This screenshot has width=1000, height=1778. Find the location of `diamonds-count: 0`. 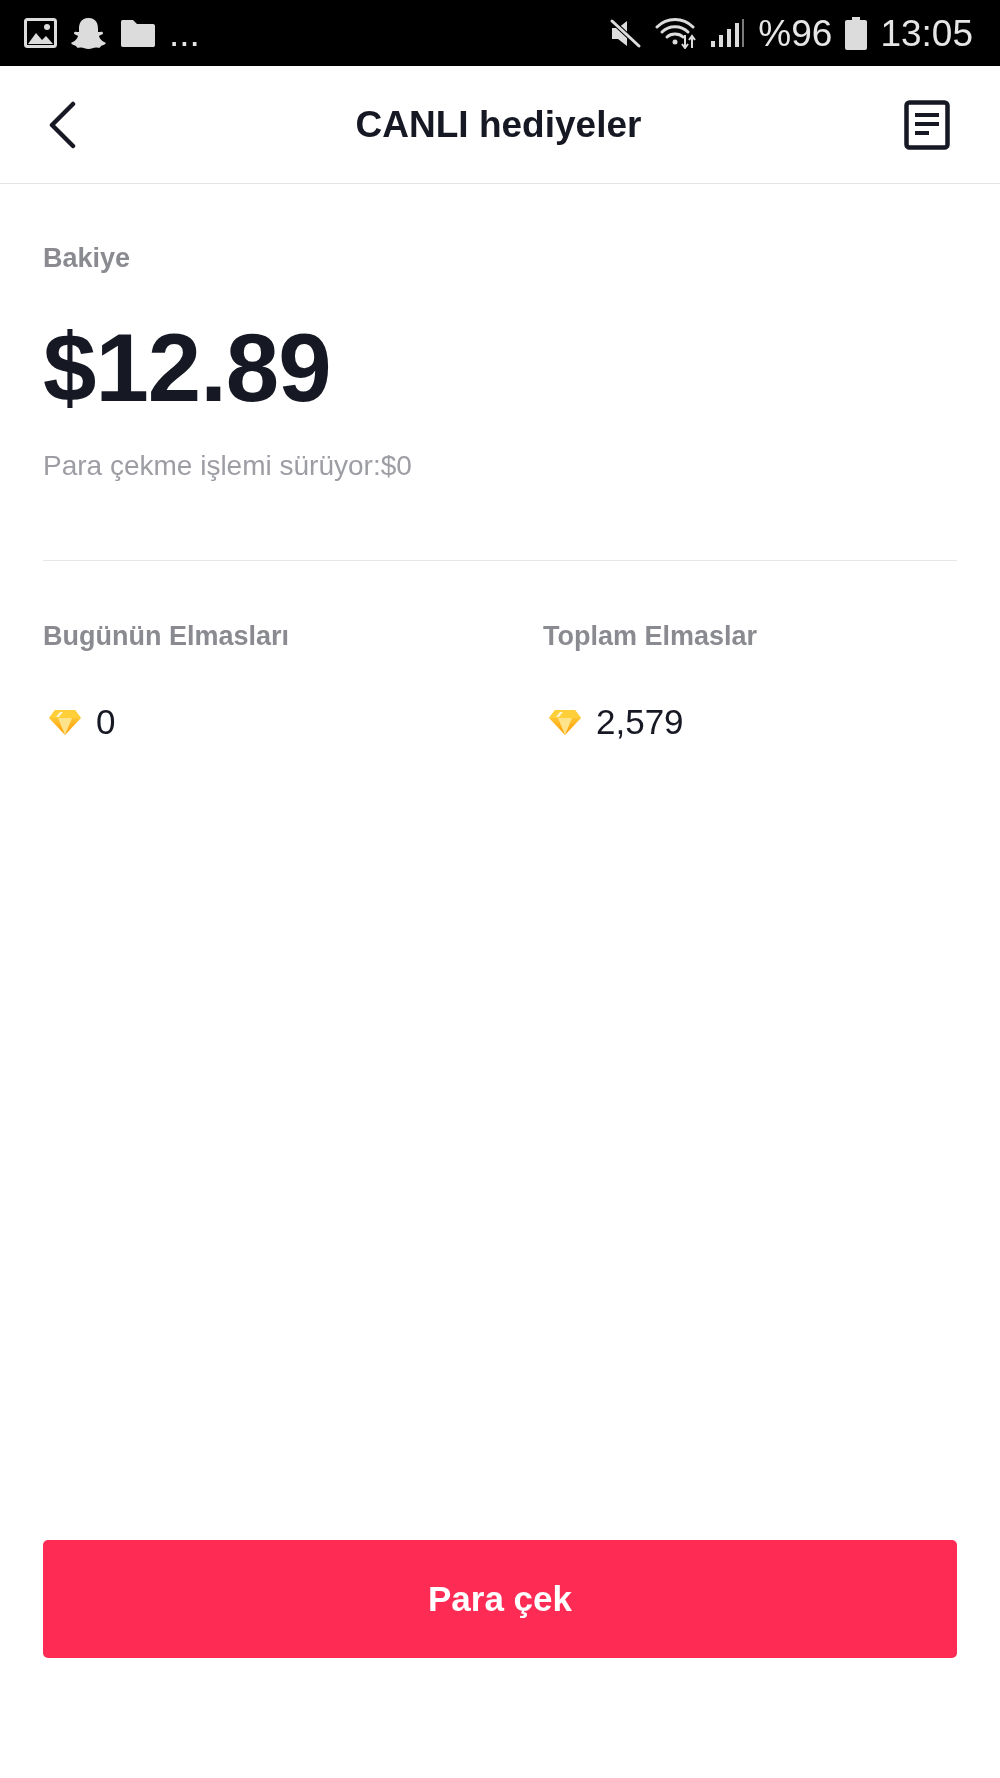

diamonds-count: 0 is located at coordinates (106, 722).